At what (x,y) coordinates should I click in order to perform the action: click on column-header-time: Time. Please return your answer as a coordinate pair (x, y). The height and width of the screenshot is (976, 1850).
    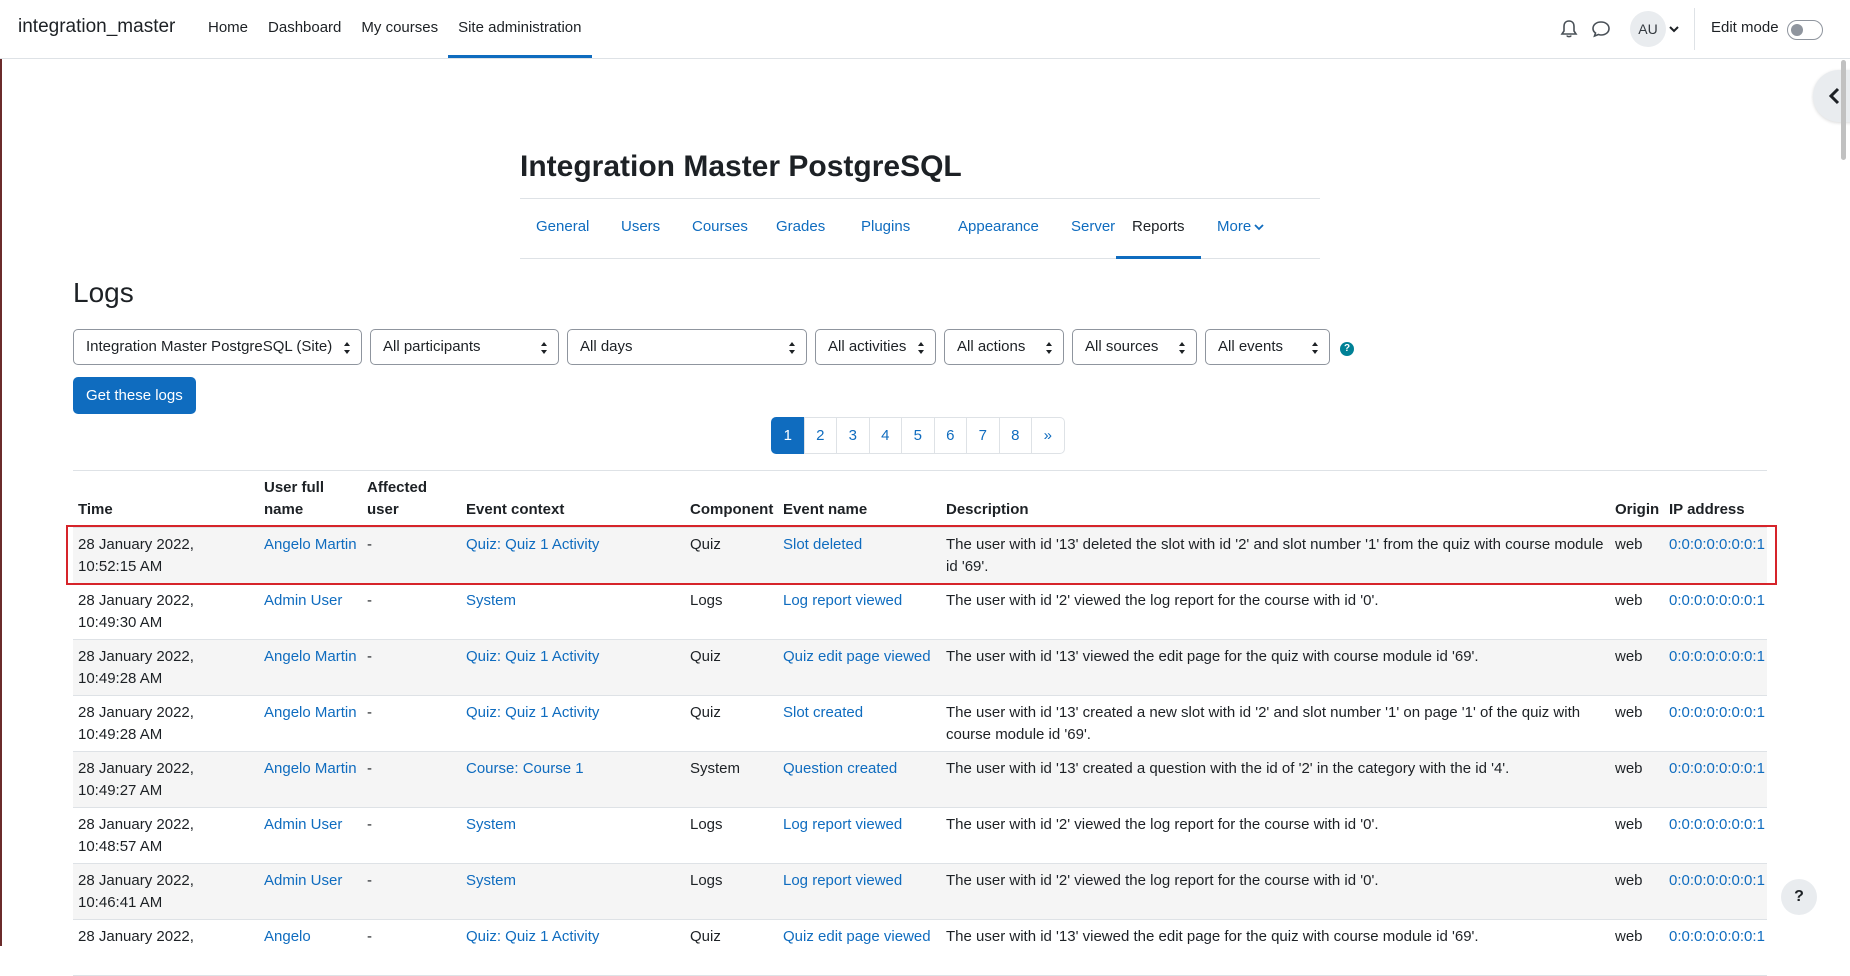
    Looking at the image, I should click on (166, 499).